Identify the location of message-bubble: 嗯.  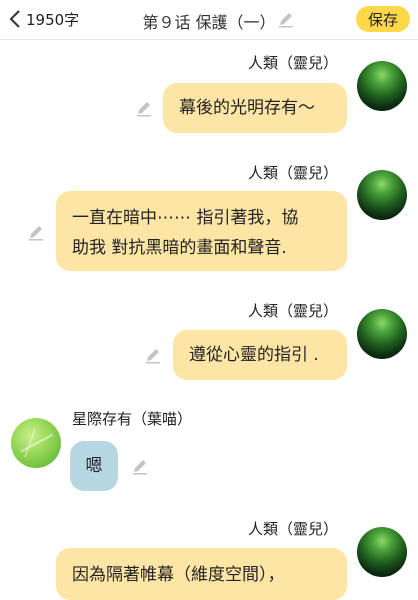
(94, 466).